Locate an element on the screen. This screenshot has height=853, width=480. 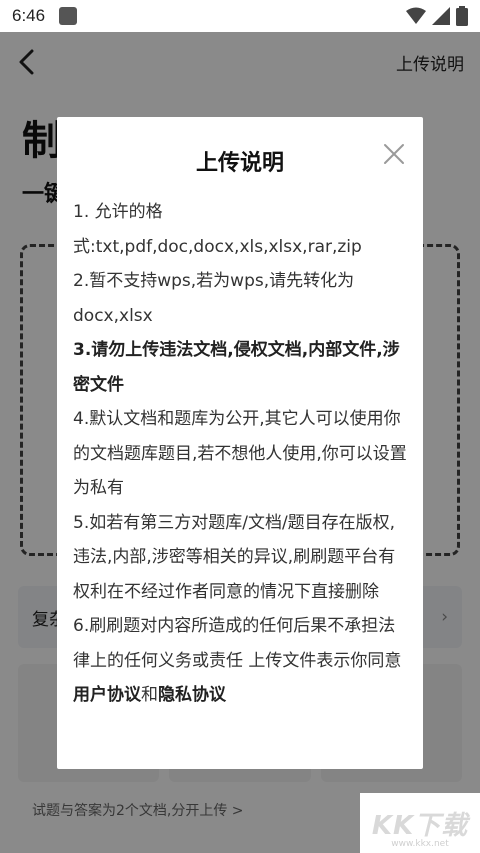
watermark-url: www.kkx.net is located at coordinates (420, 844).